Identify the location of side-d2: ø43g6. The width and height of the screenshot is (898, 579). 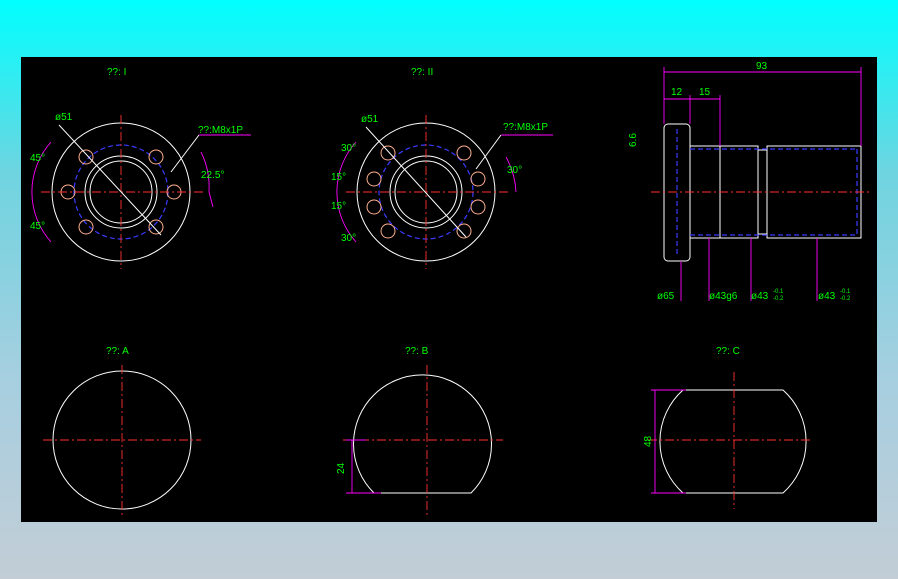
(723, 296).